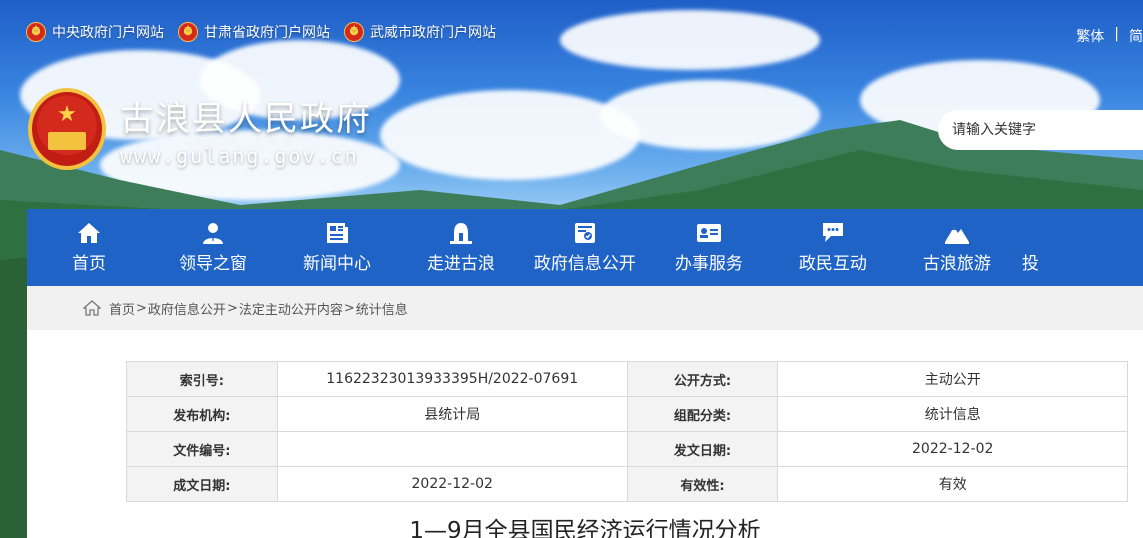  Describe the element at coordinates (267, 33) in the screenshot. I see `top-link-label: 甘肃省政府门户网站` at that location.